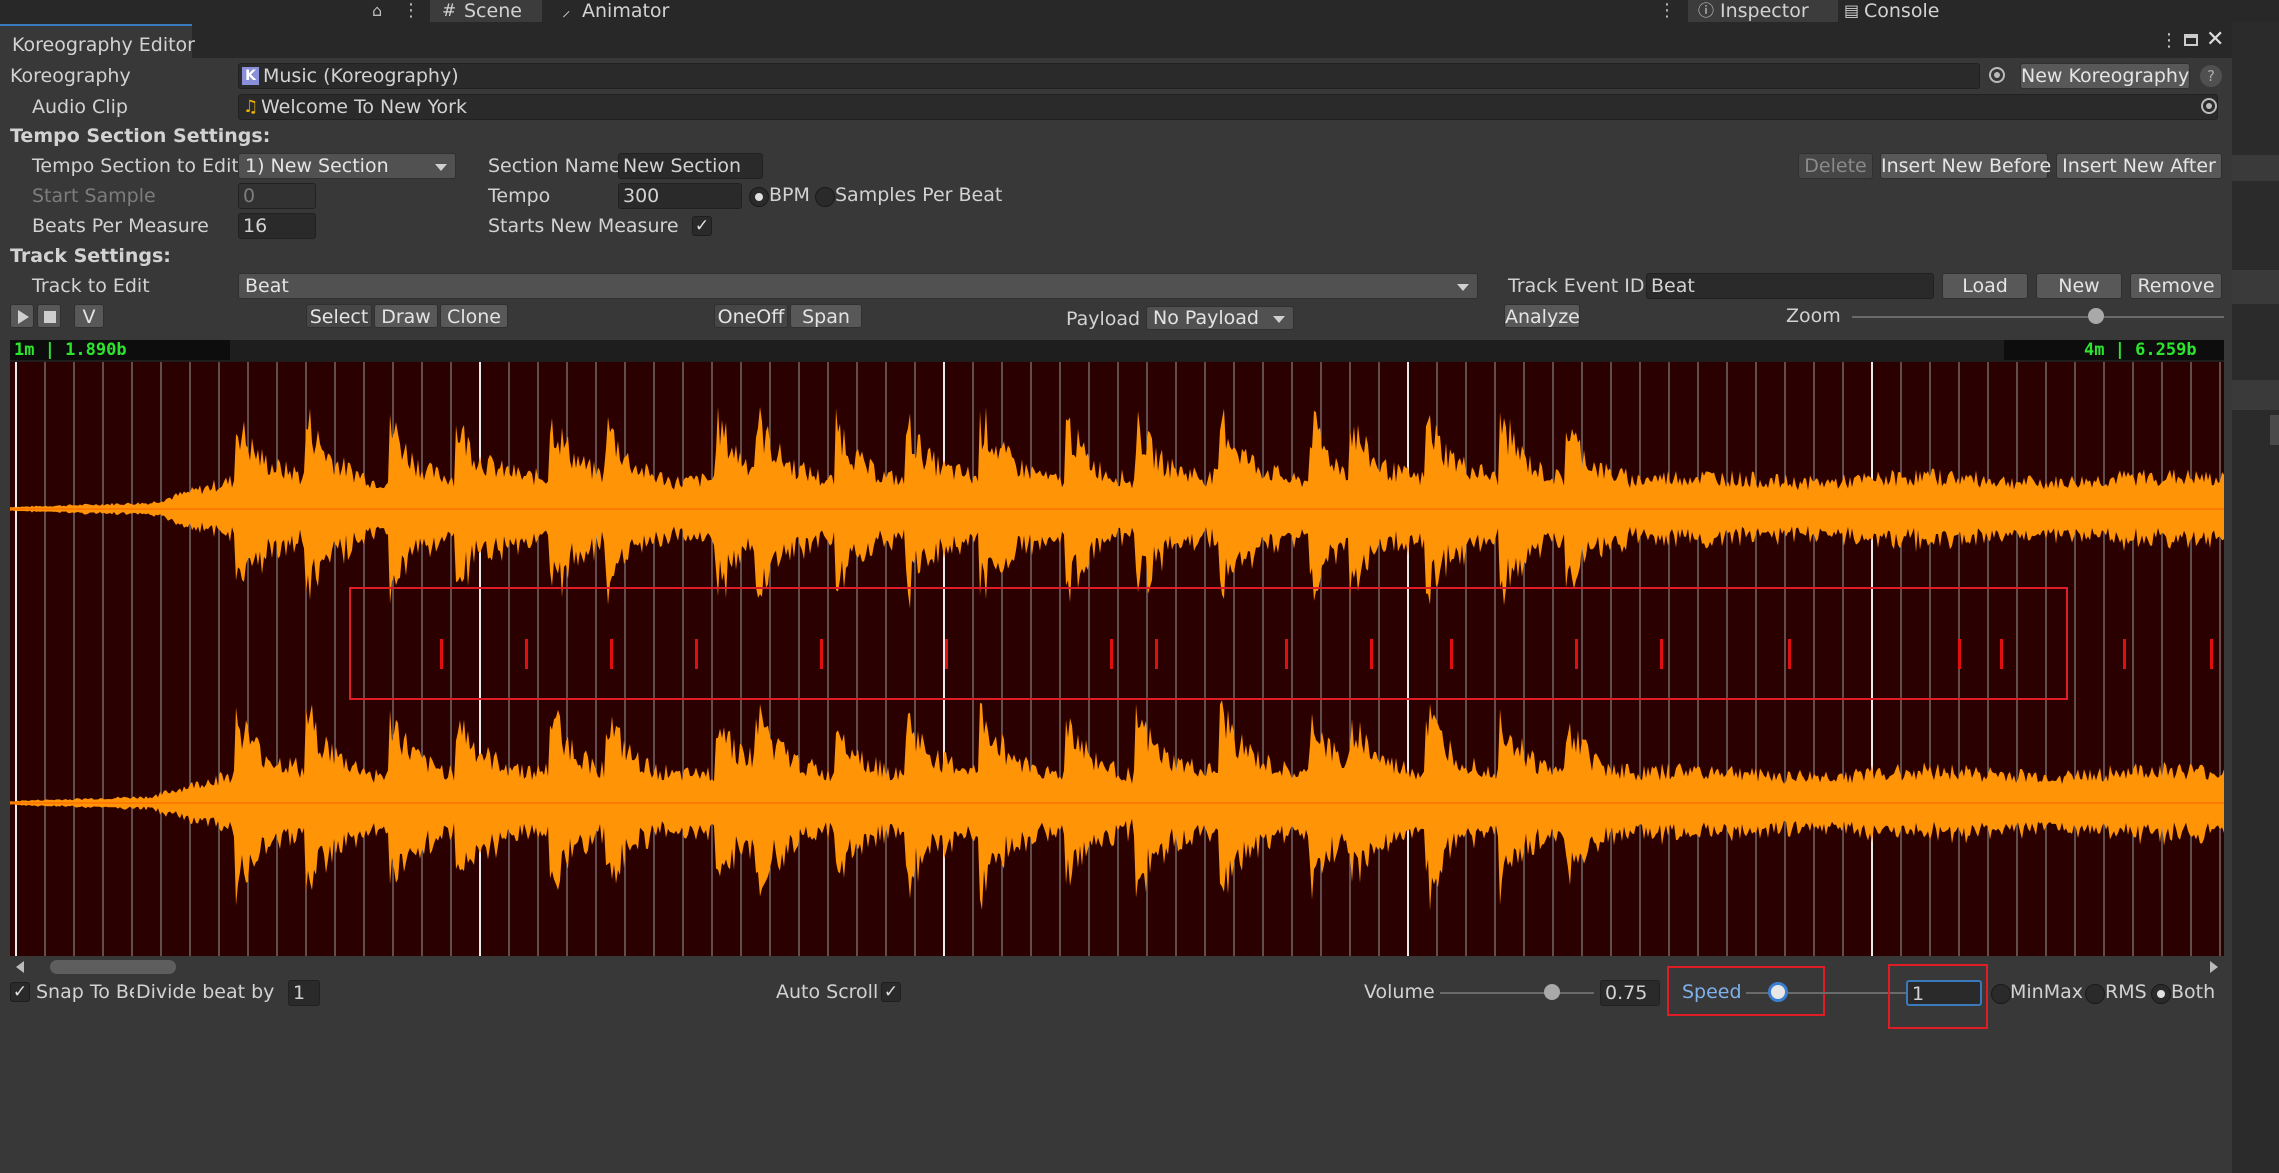 The image size is (2279, 1173). What do you see at coordinates (1852, 10) in the screenshot?
I see `console-icon: ▤` at bounding box center [1852, 10].